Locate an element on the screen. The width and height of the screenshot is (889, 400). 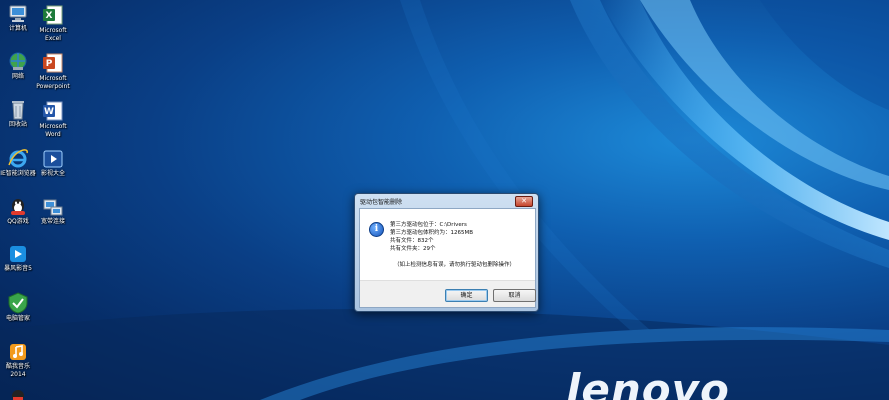
desktop-icon-label: 影视大全 is located at coordinates (52, 173).